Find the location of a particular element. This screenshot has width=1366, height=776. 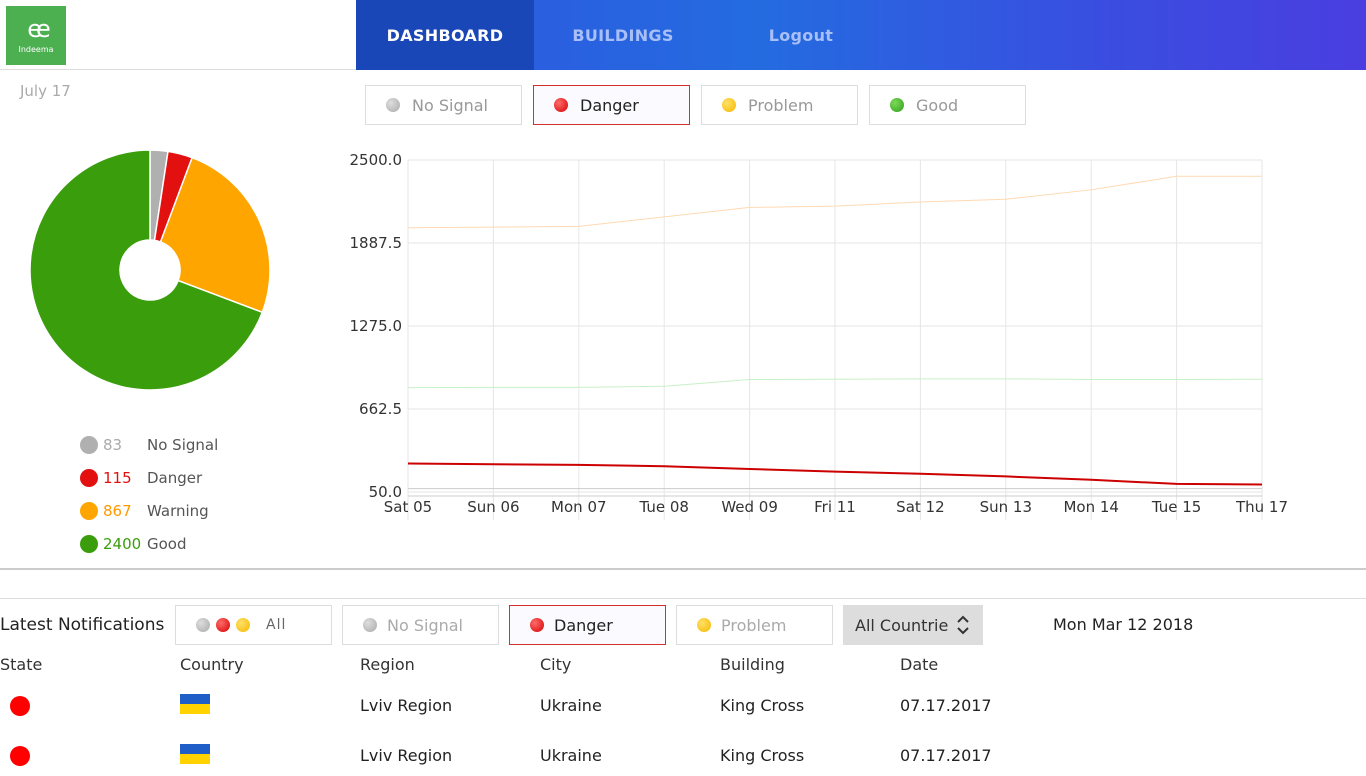

nav-dashboard: DASHBOARD is located at coordinates (445, 35).